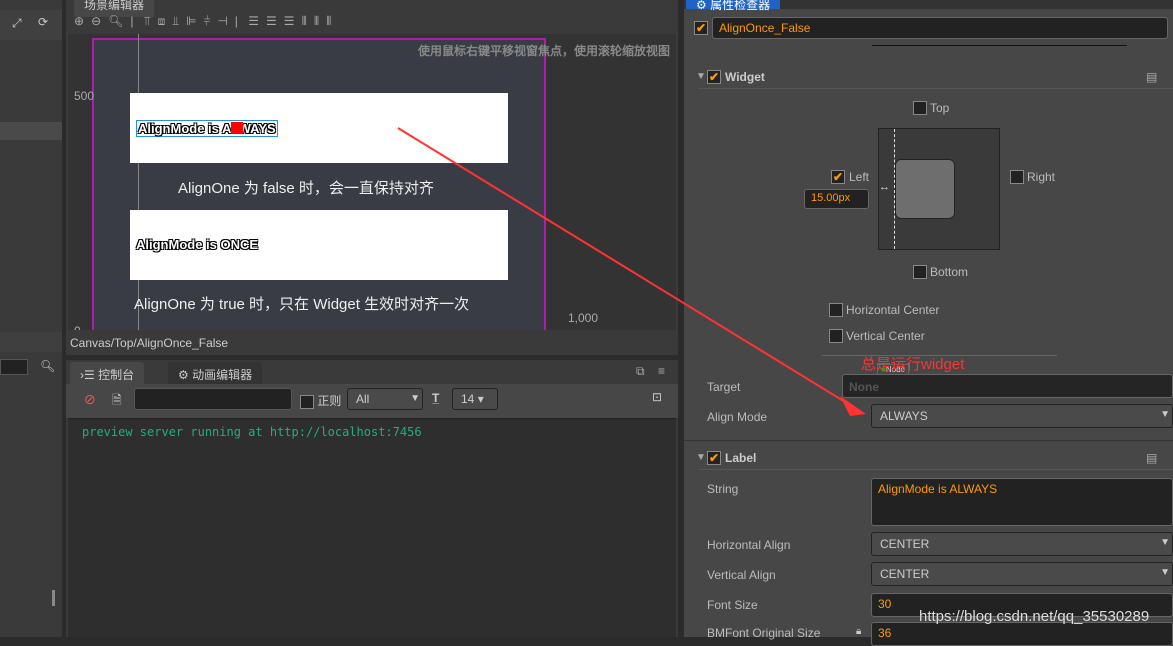 The width and height of the screenshot is (1173, 646). Describe the element at coordinates (913, 364) in the screenshot. I see `annotation-text: 总是运行widget` at that location.